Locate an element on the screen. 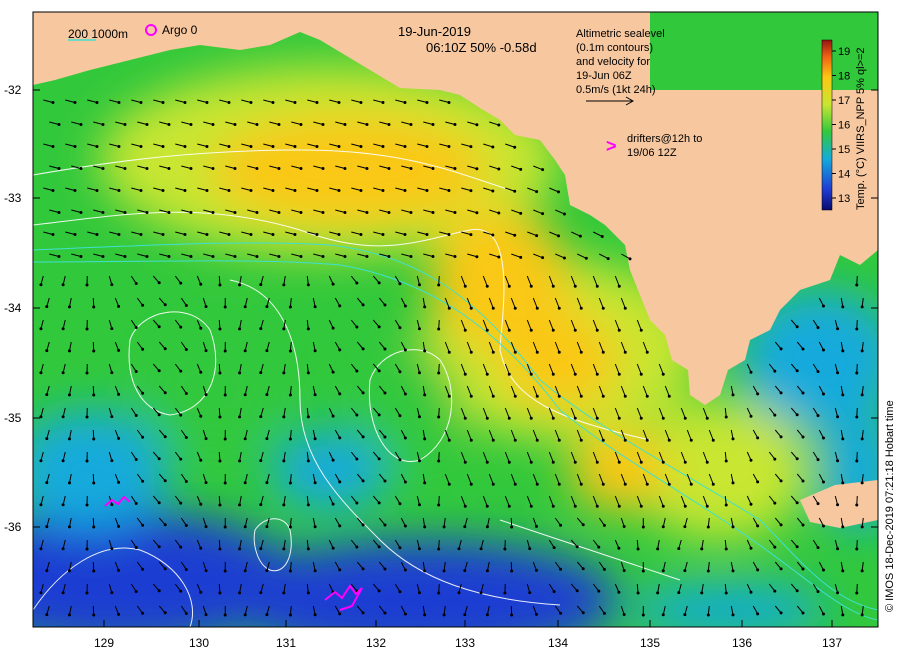  lat-label: -34 is located at coordinates (13, 308).